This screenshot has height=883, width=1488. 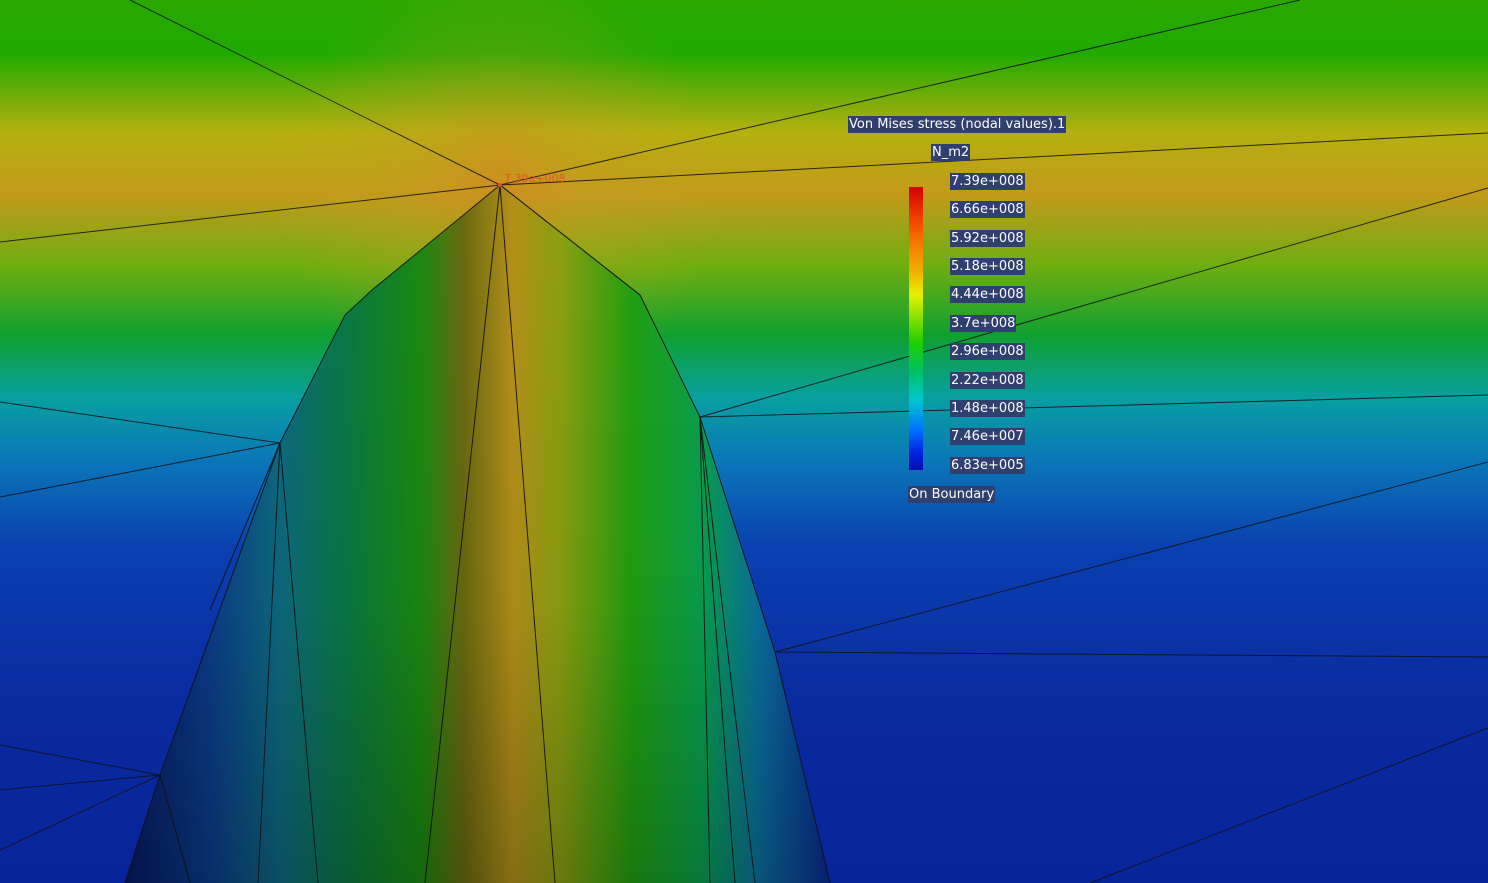 What do you see at coordinates (987, 238) in the screenshot?
I see `legend-tick: 5.92e+008` at bounding box center [987, 238].